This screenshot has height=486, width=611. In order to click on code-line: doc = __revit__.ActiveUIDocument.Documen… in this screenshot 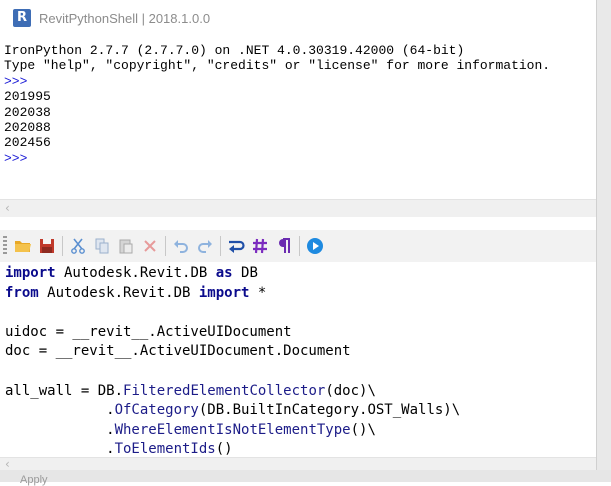, I will do `click(300, 352)`.